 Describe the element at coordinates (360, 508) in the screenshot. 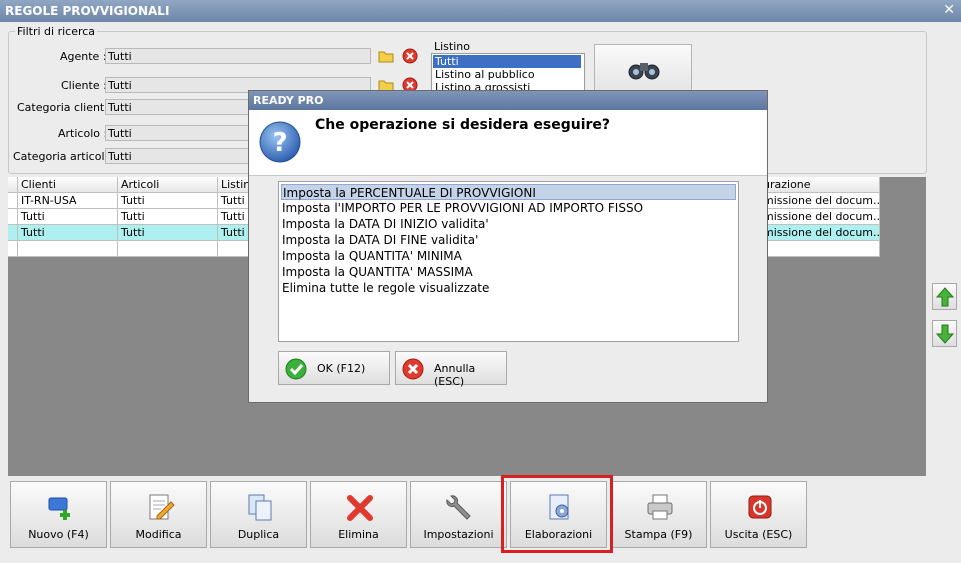

I see `delete-icon` at that location.